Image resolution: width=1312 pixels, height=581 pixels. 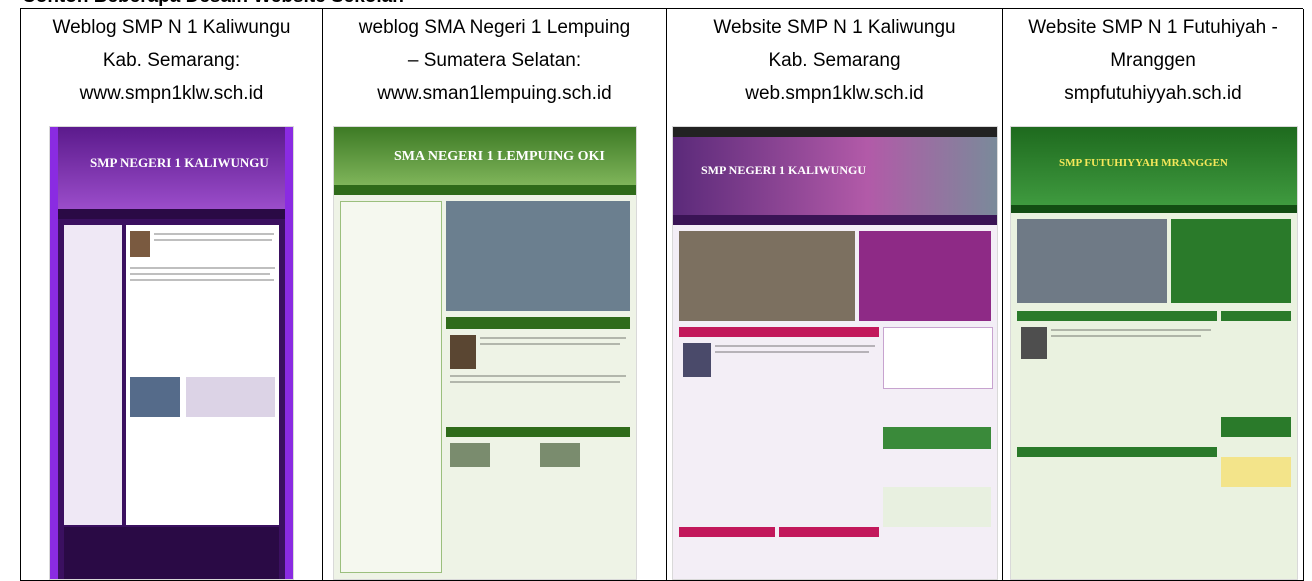 I want to click on caption-line: www.sman1lempuing.sch.id, so click(x=494, y=93).